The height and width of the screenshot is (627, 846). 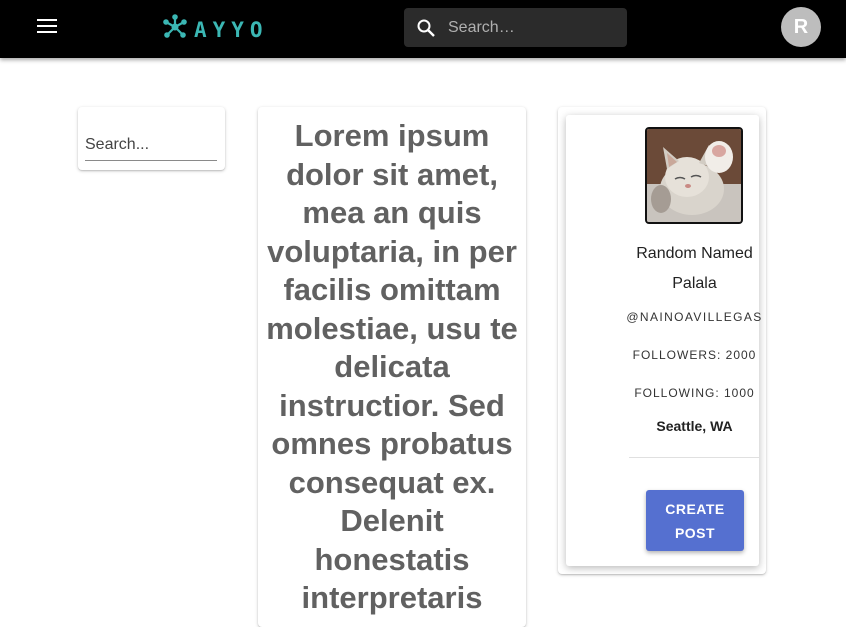 What do you see at coordinates (151, 147) in the screenshot?
I see `sidebar-search-input` at bounding box center [151, 147].